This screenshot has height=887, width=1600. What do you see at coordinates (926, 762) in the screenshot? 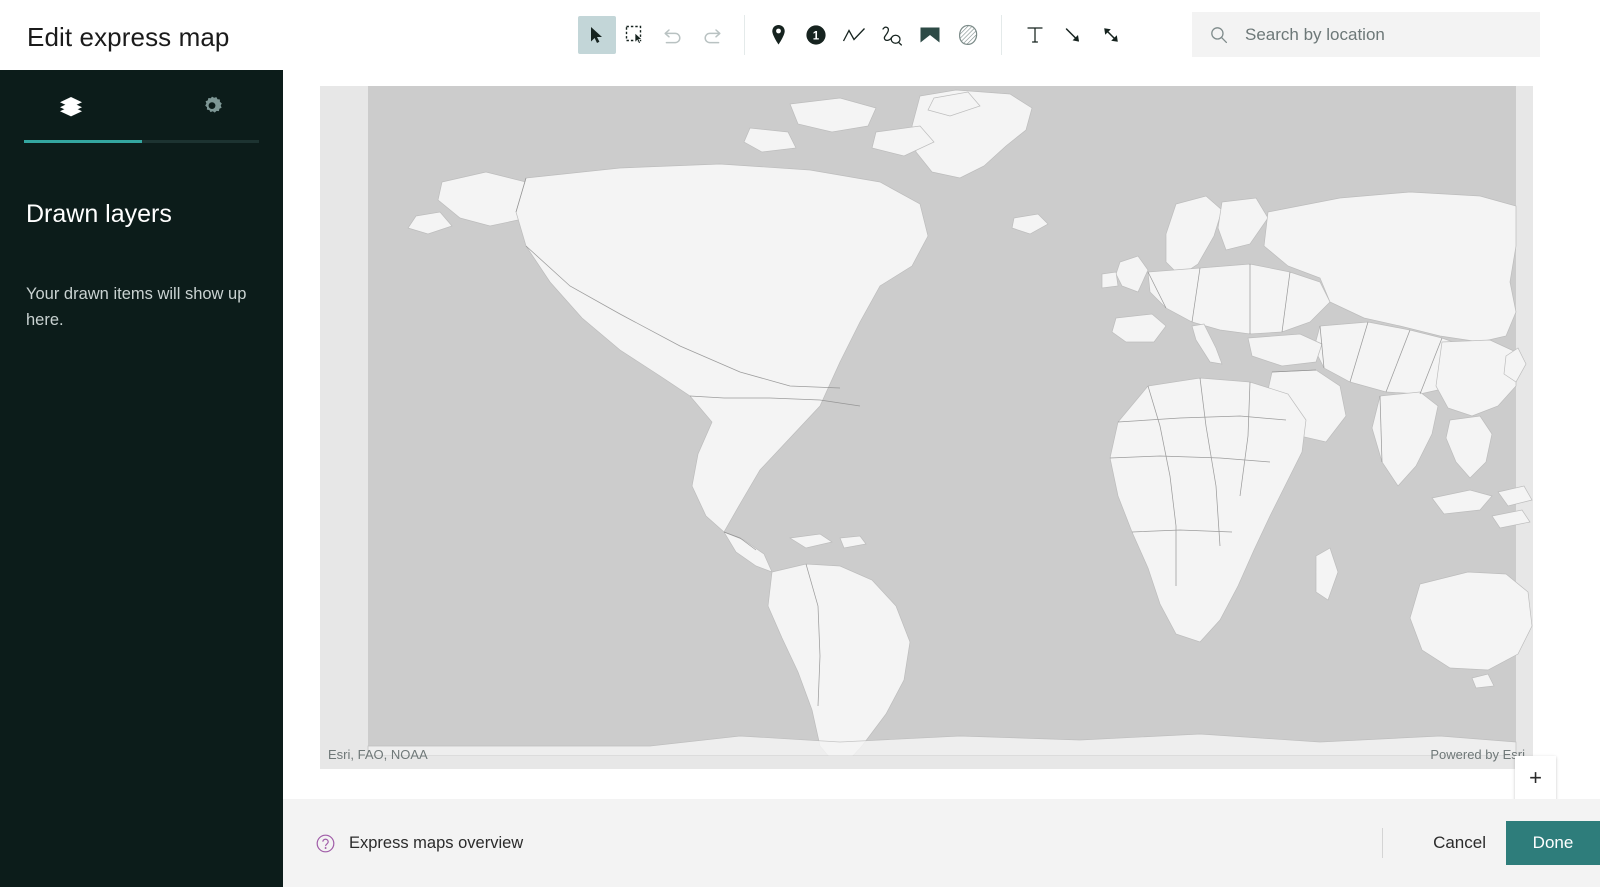
I see `map-attribution-strip` at bounding box center [926, 762].